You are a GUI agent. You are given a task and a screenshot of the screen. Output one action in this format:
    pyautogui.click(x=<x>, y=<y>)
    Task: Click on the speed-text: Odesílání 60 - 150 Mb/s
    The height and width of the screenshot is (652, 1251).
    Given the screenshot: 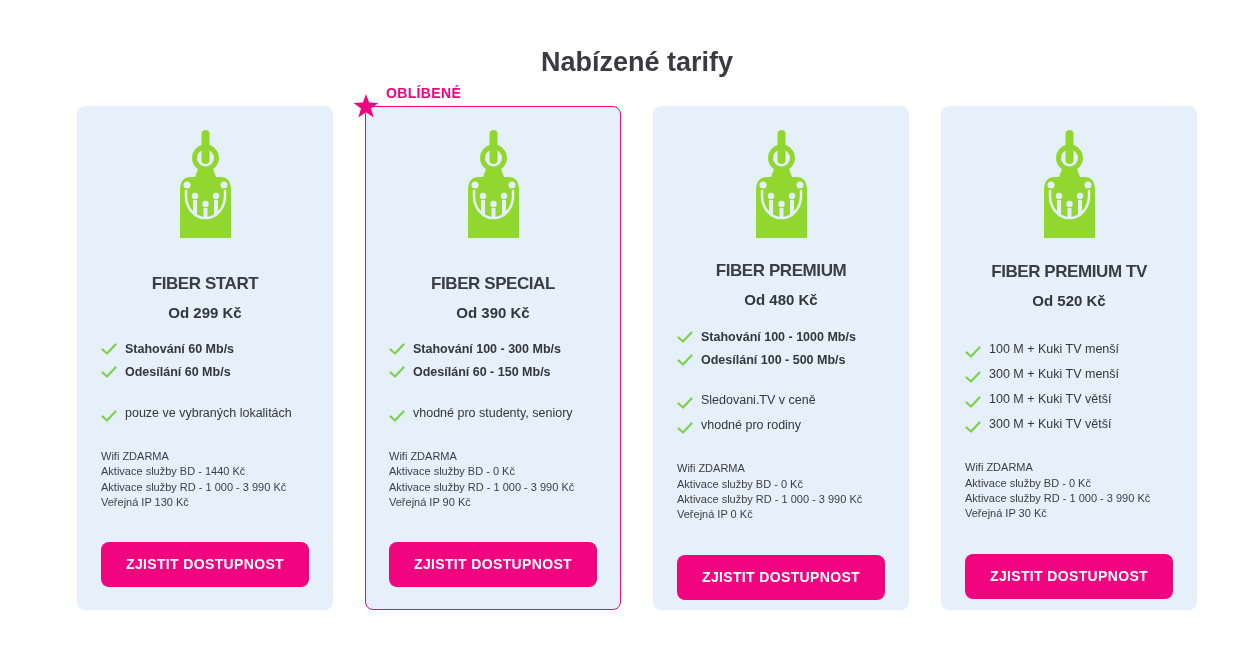 What is the action you would take?
    pyautogui.click(x=482, y=372)
    